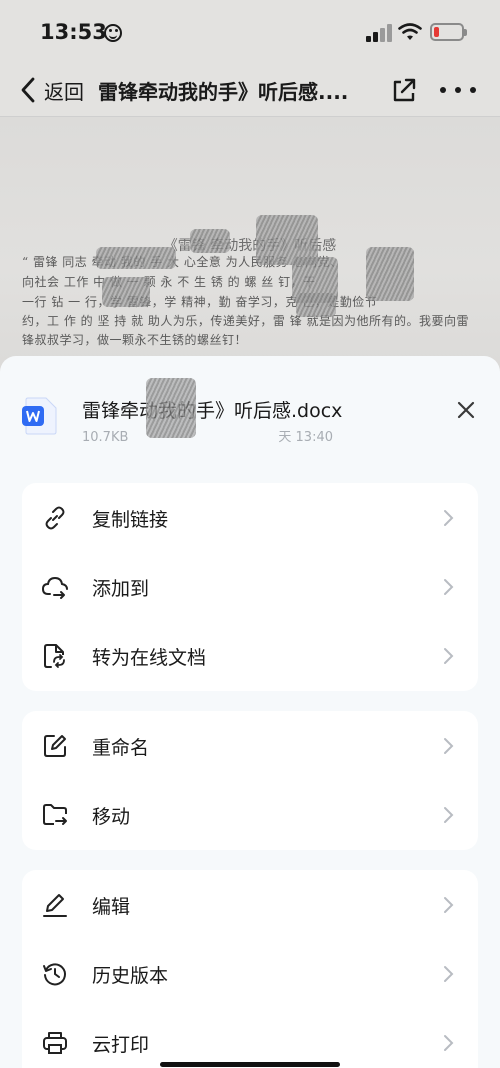 The width and height of the screenshot is (500, 1068). I want to click on menu-item-copy-link: 复制链接, so click(250, 517).